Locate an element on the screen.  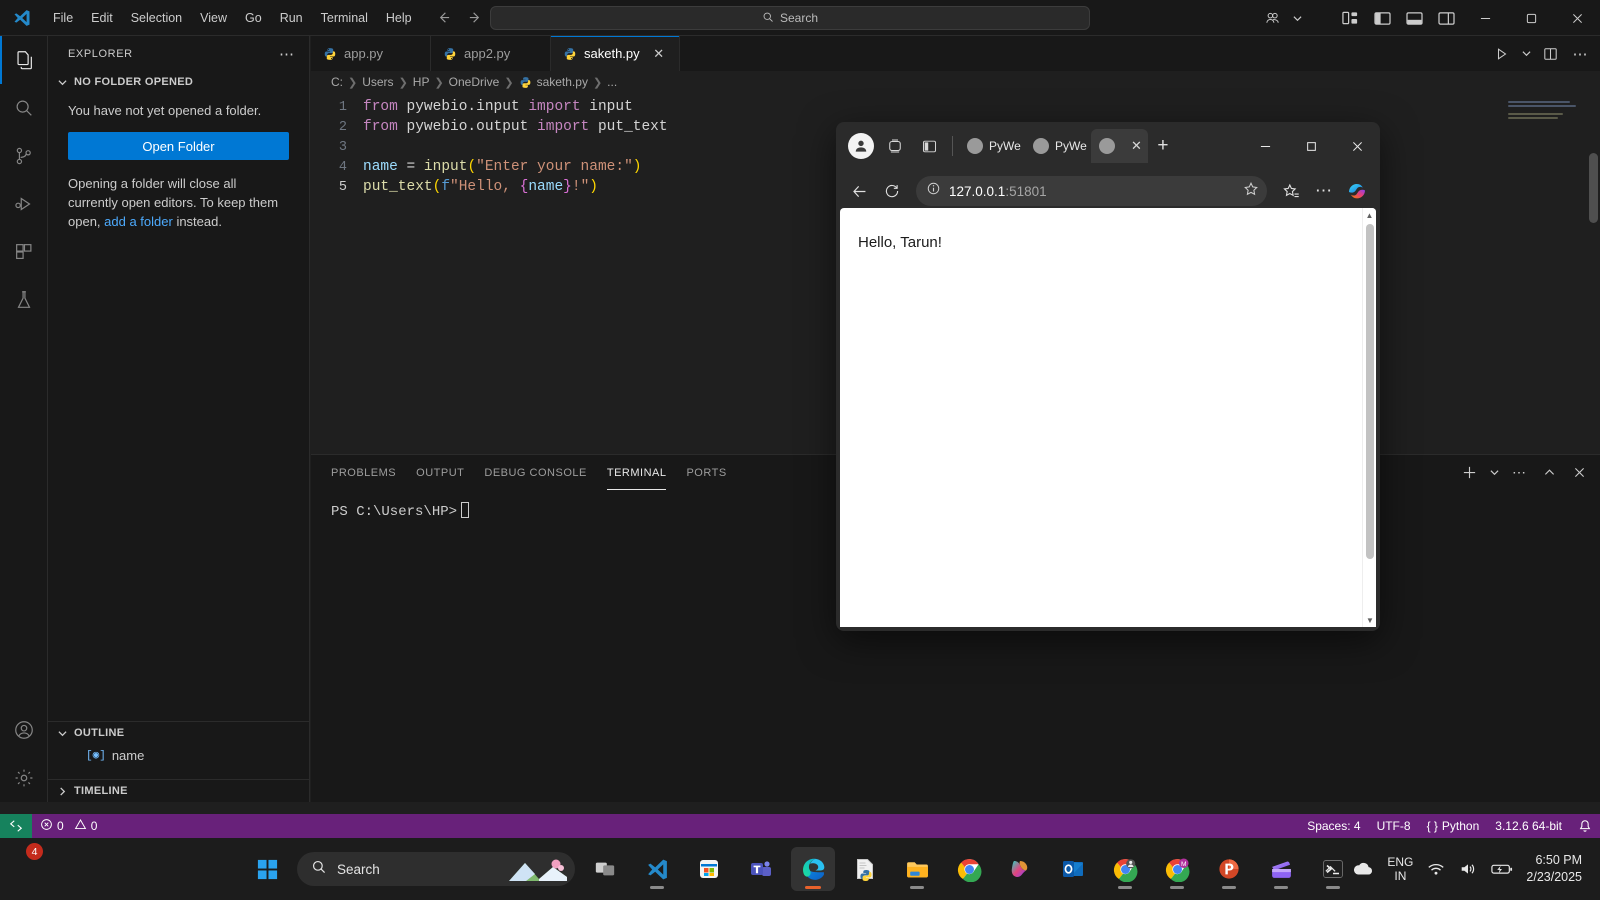
sidebar-item-search is located at coordinates (24, 108).